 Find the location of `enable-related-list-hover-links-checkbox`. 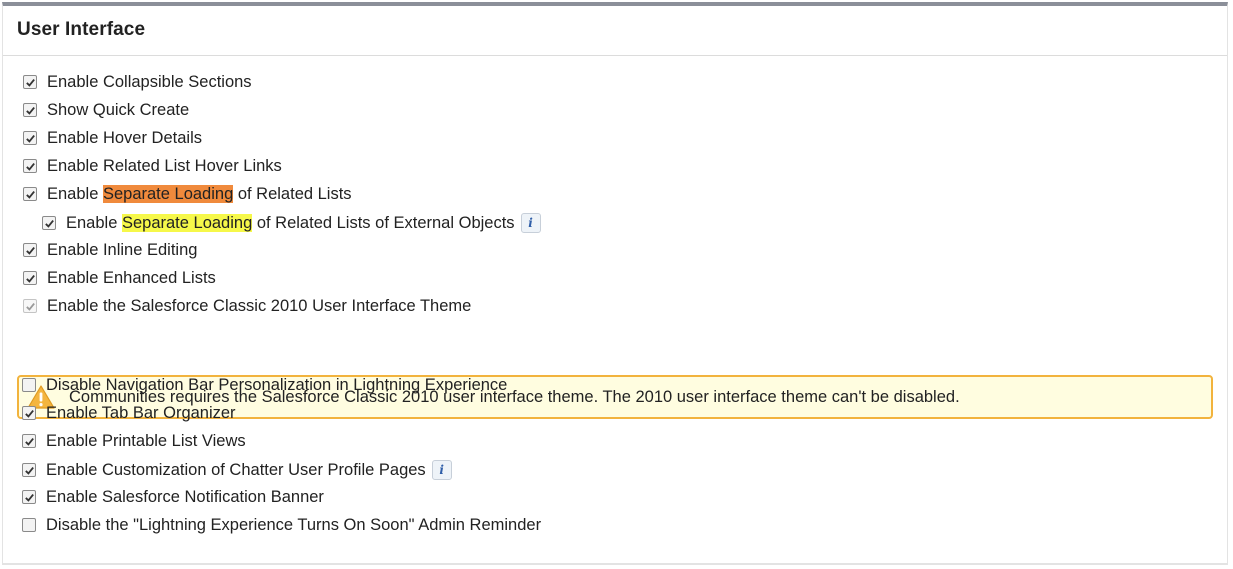

enable-related-list-hover-links-checkbox is located at coordinates (30, 166).